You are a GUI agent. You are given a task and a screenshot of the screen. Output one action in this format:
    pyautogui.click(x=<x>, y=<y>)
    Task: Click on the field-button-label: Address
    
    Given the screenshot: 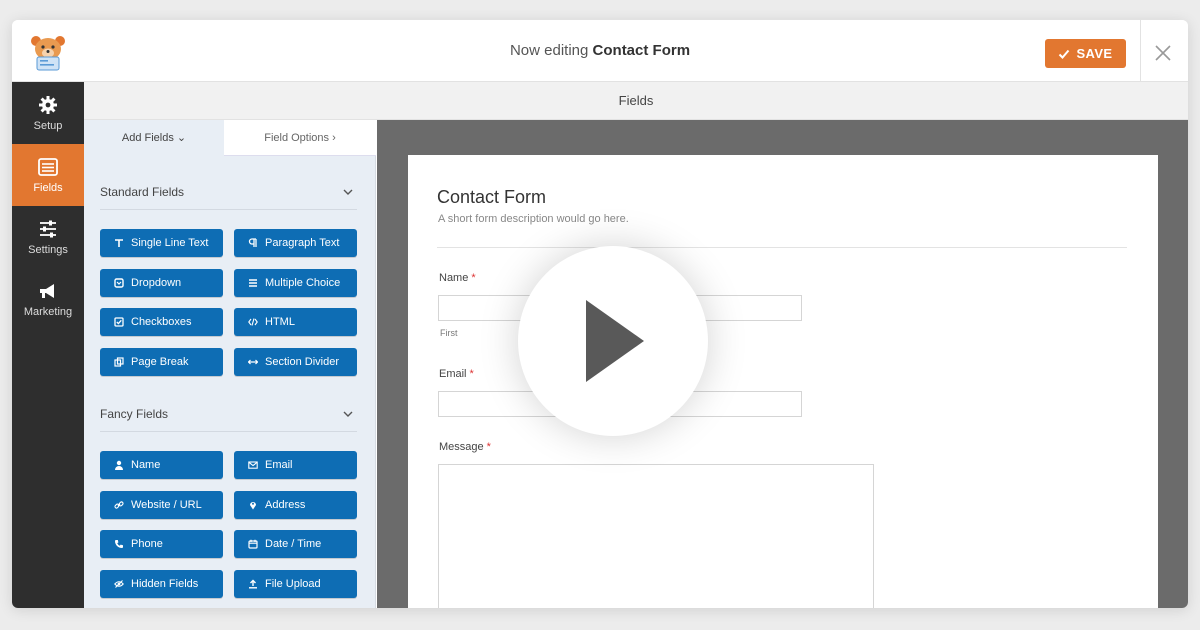 What is the action you would take?
    pyautogui.click(x=285, y=504)
    